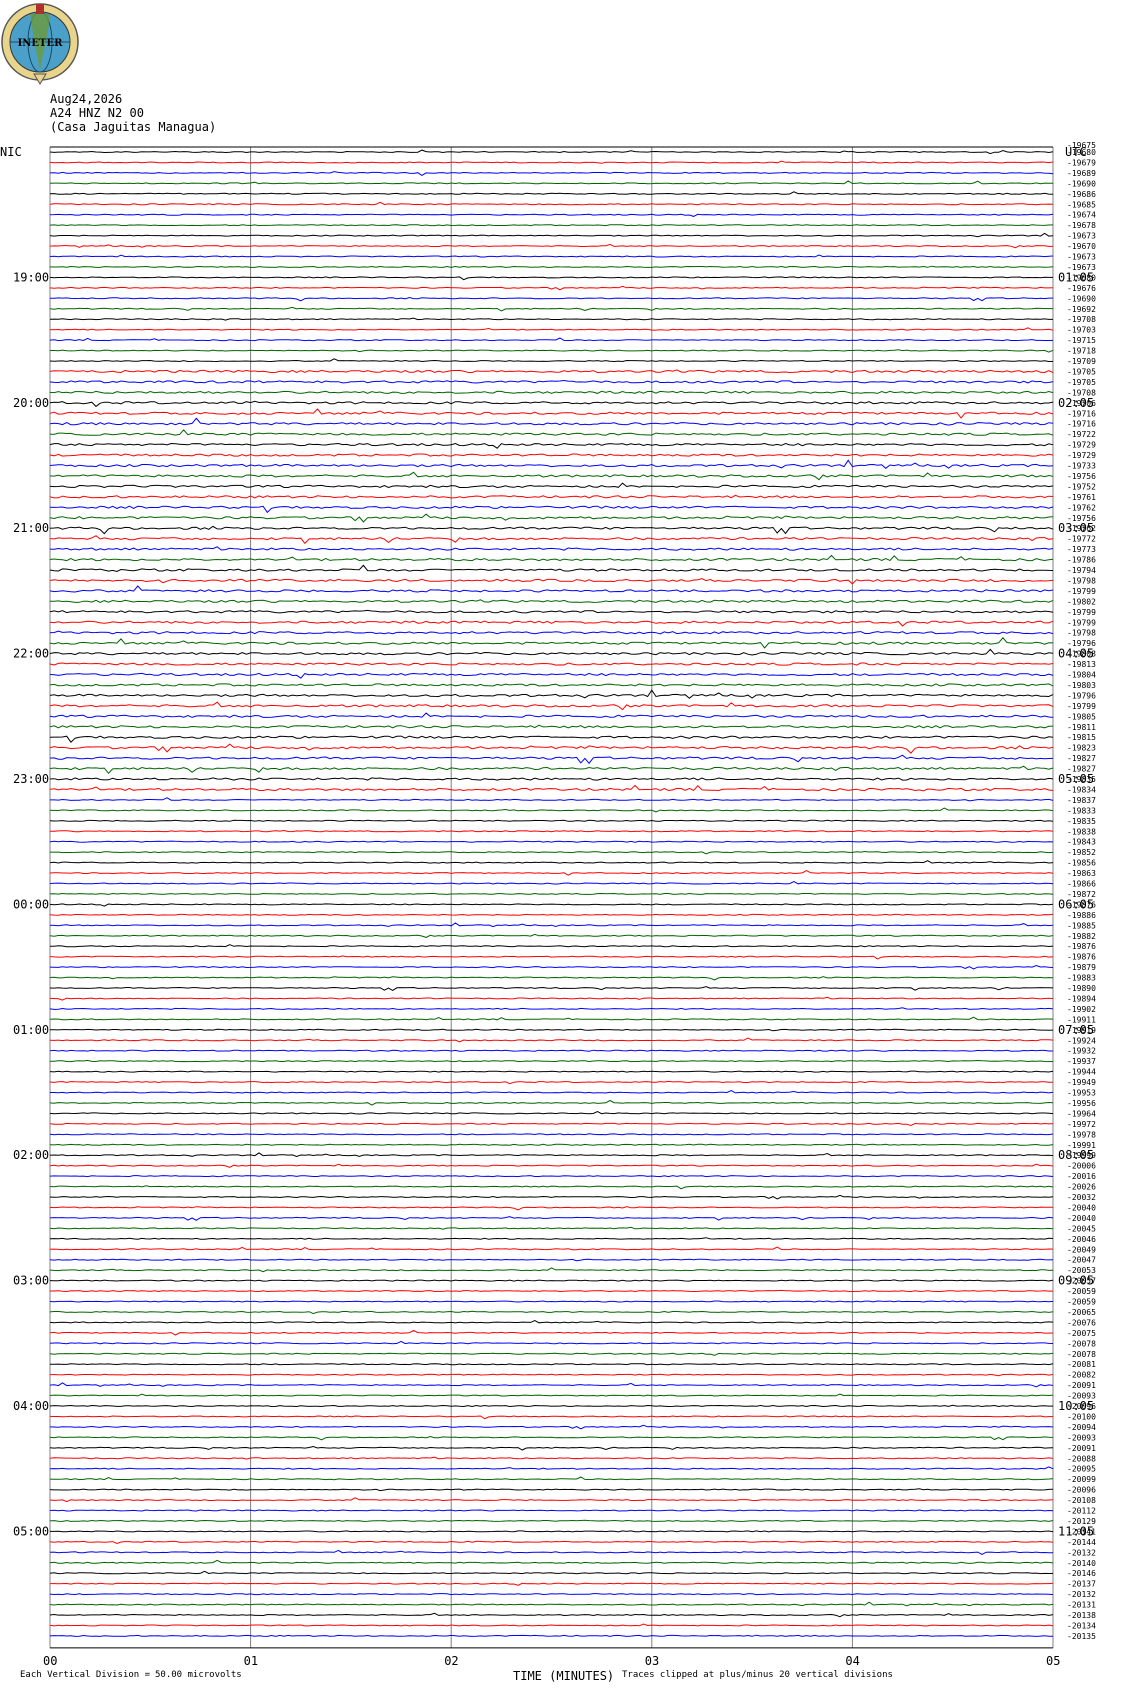 The width and height of the screenshot is (1130, 1689). Describe the element at coordinates (1081, 1490) in the screenshot. I see `trace-offset-label: -20096` at that location.